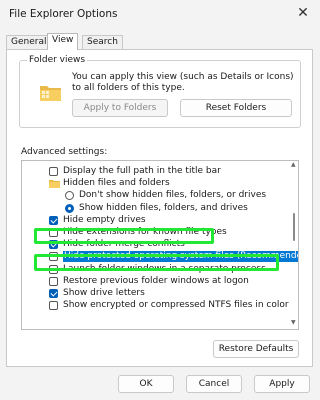  I want to click on list-item: Show hidden files, folders, and drives, so click(156, 208).